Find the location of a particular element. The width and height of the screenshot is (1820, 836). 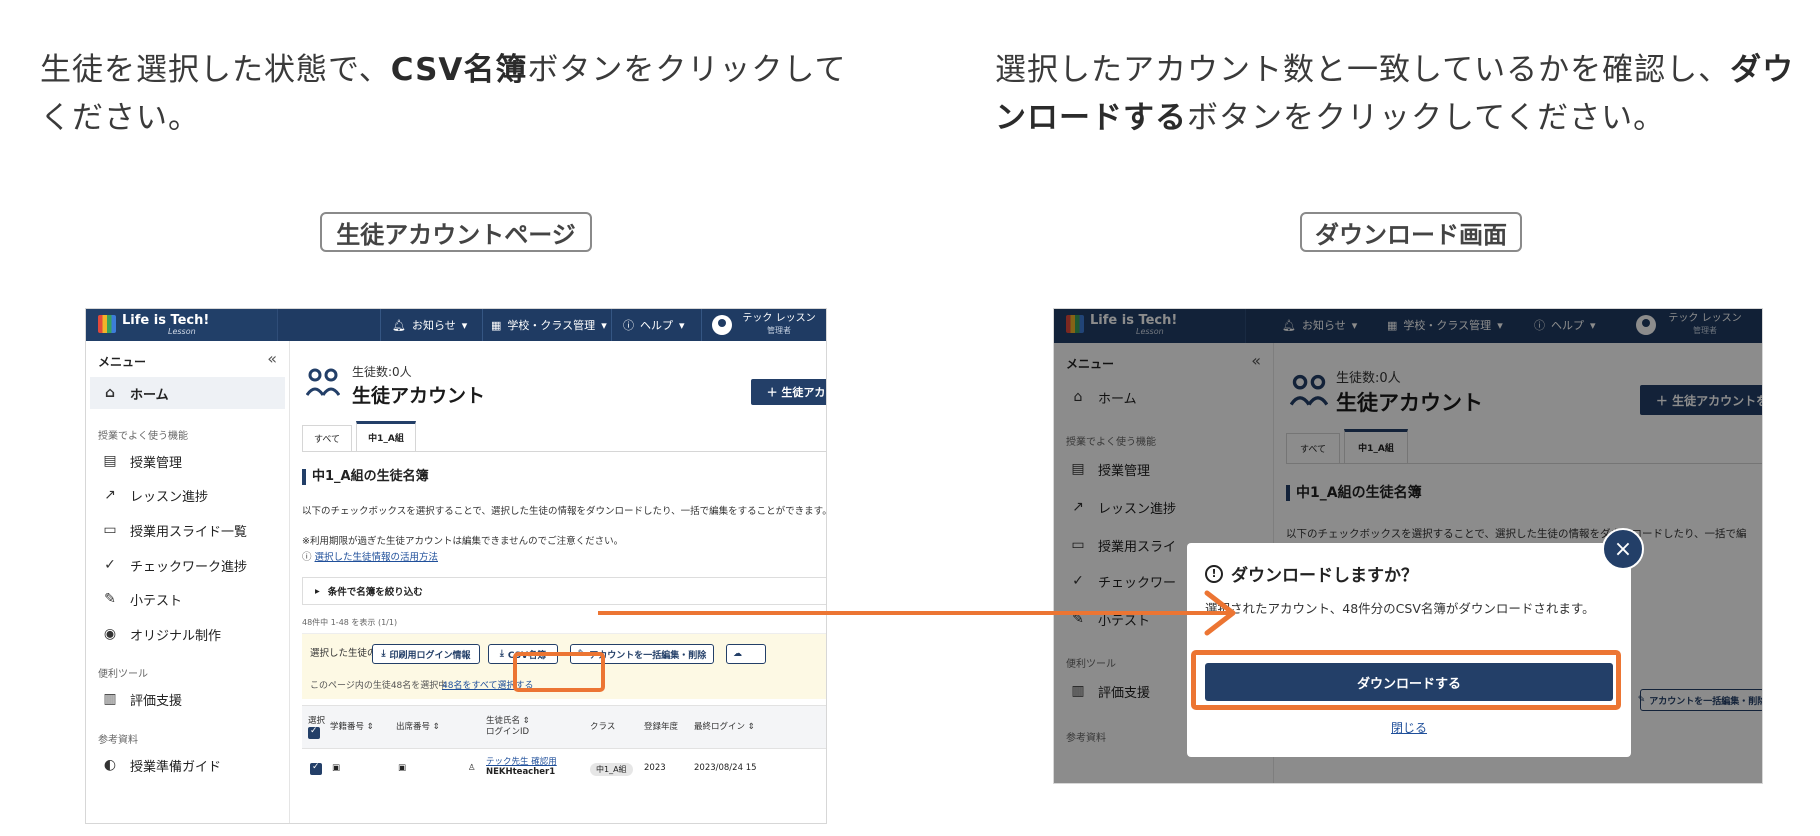

col-name: 生徒氏名 ⇕ ログインID is located at coordinates (508, 727).